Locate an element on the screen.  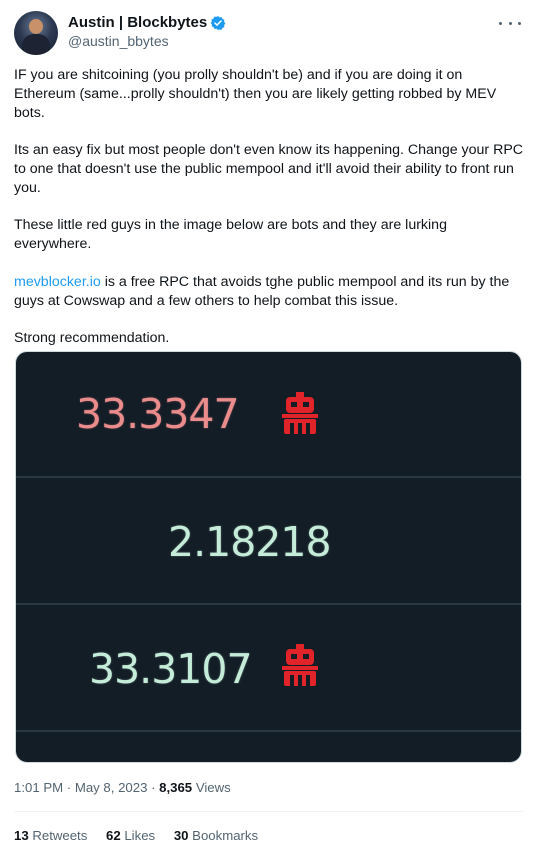
author-handle: @austin_bbytes is located at coordinates (147, 41).